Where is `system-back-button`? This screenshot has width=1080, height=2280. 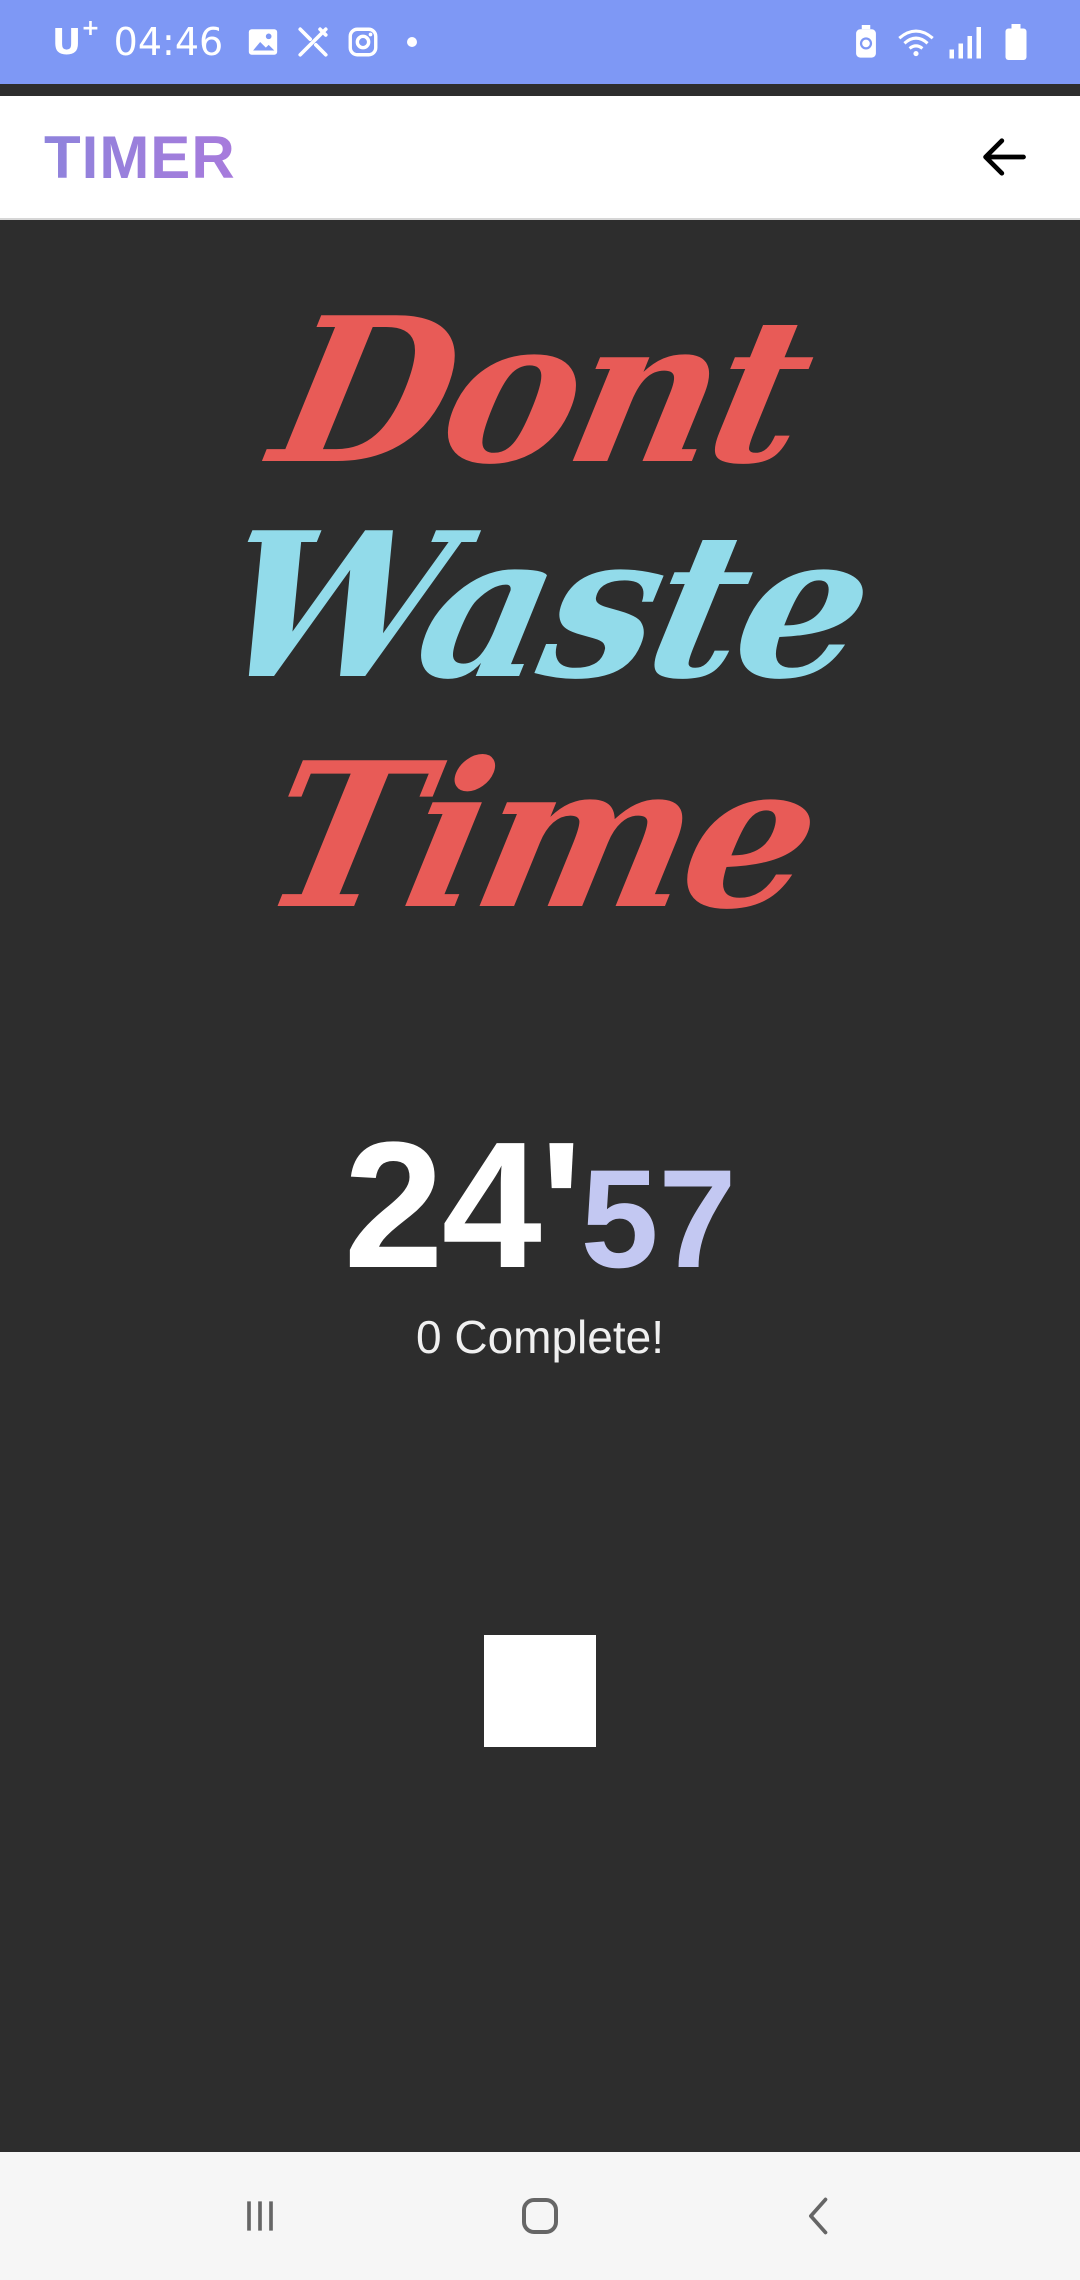 system-back-button is located at coordinates (820, 2216).